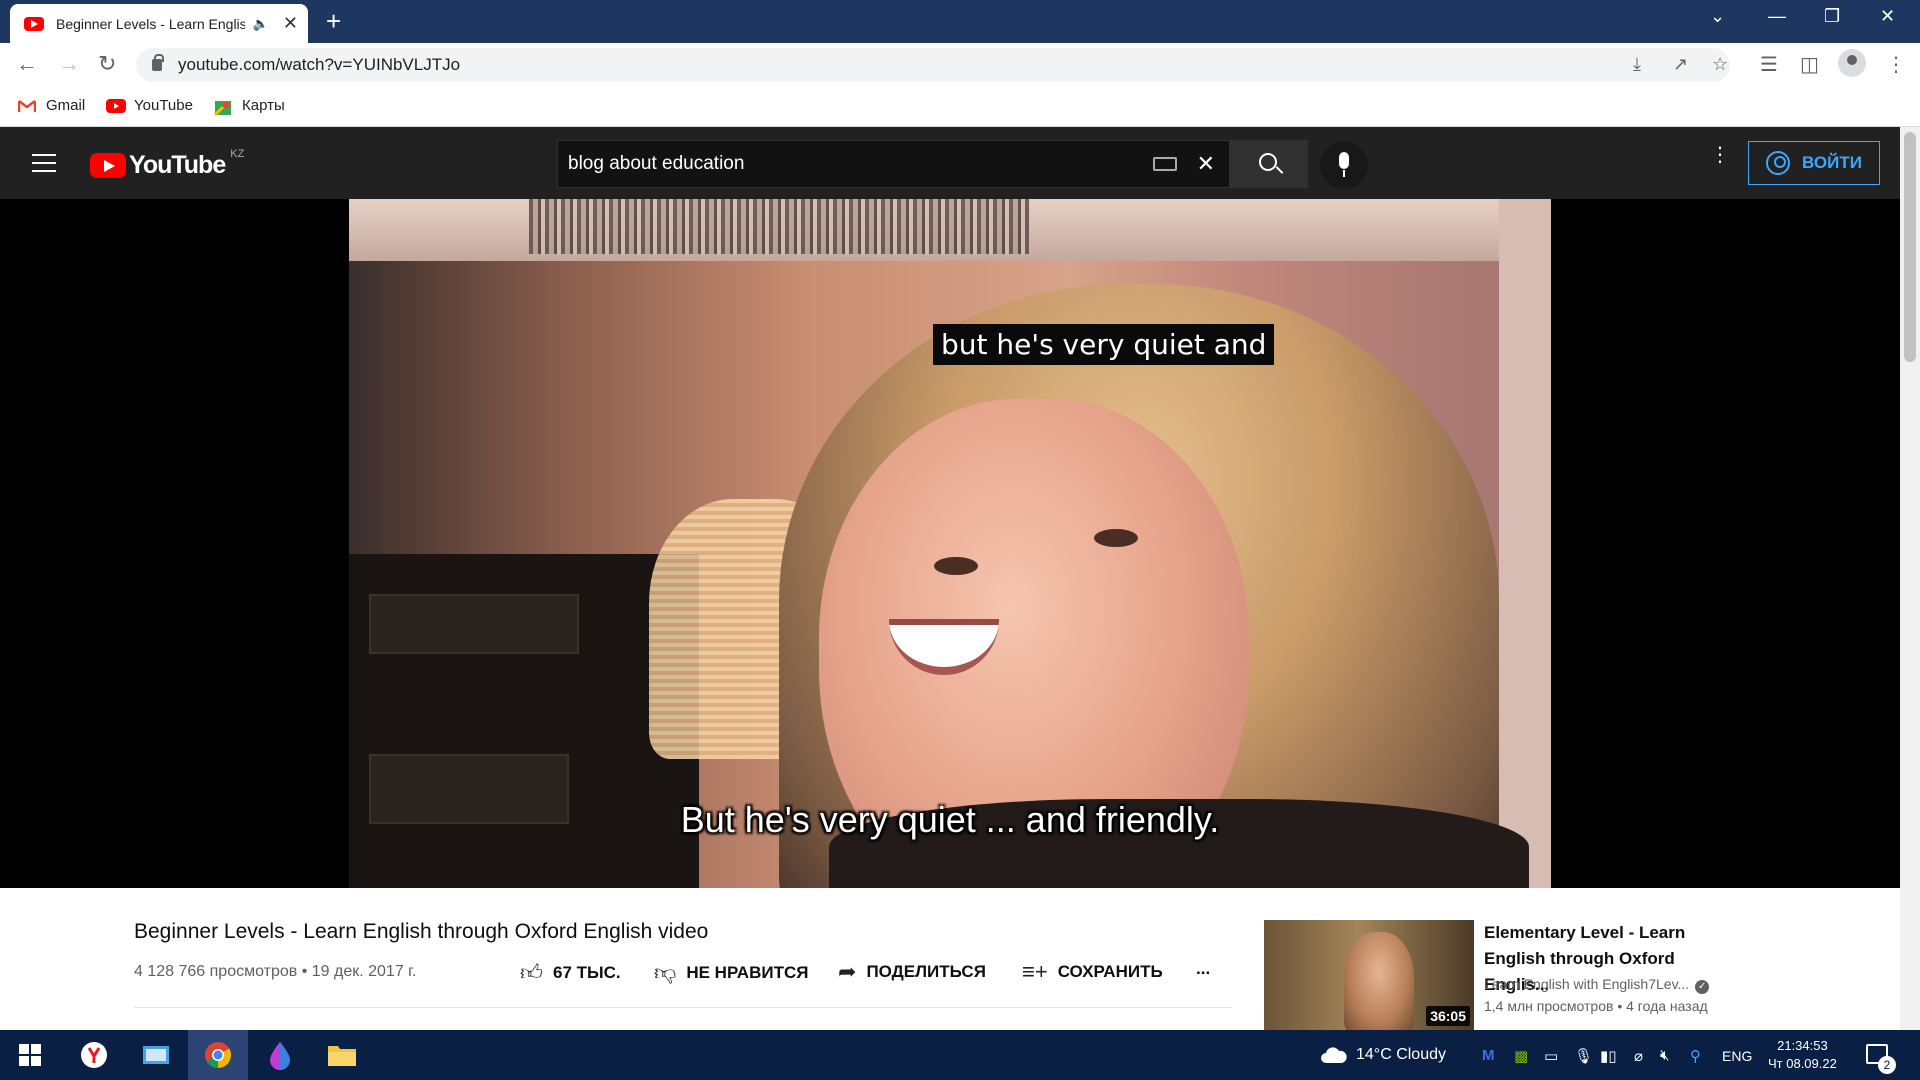 Image resolution: width=1920 pixels, height=1080 pixels. What do you see at coordinates (27, 64) in the screenshot?
I see `back-icon: ←` at bounding box center [27, 64].